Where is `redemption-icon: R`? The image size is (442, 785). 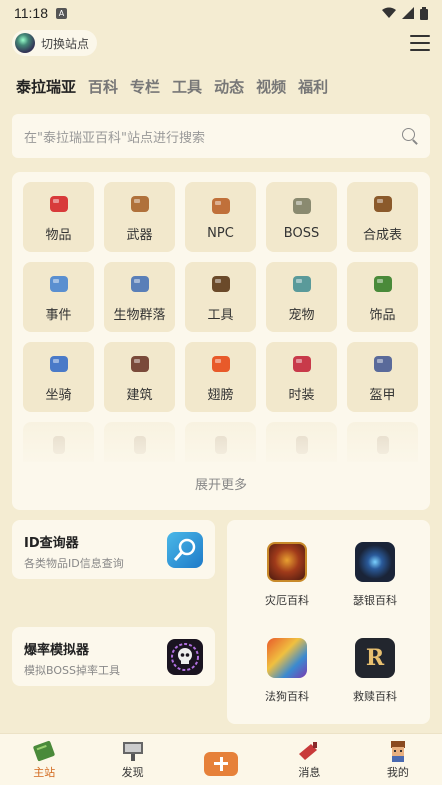 redemption-icon: R is located at coordinates (375, 658).